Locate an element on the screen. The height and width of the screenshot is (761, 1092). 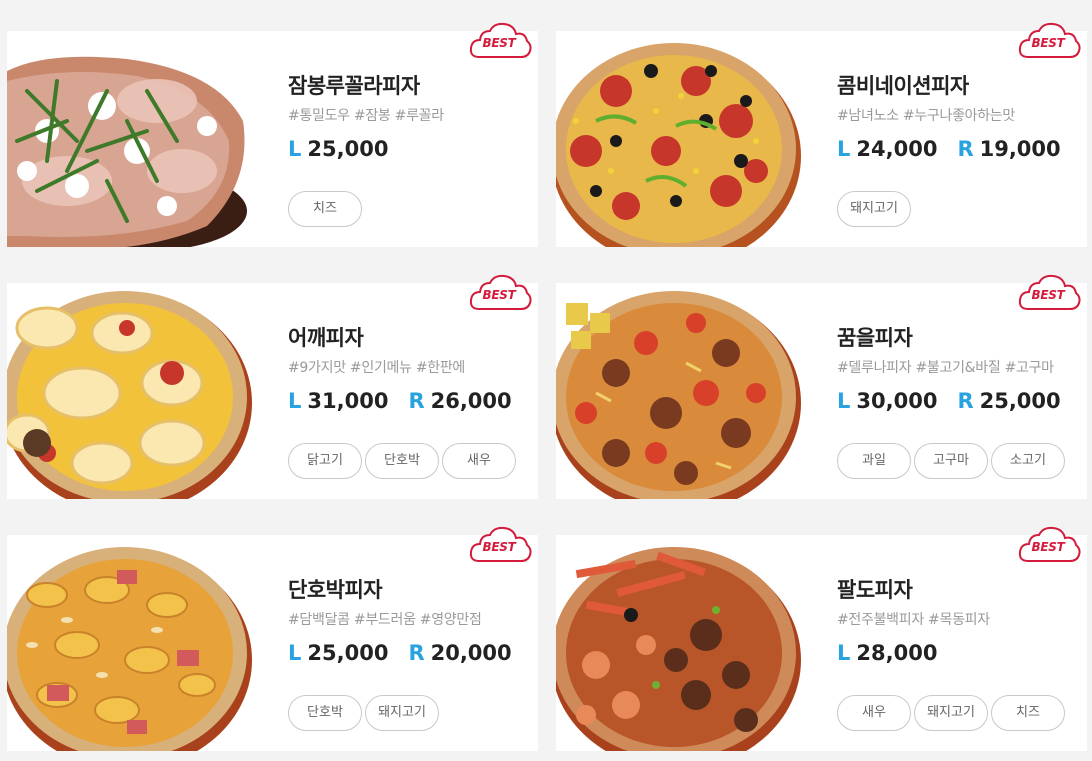
price-row: L 25,000 R 20,000 is located at coordinates (413, 653).